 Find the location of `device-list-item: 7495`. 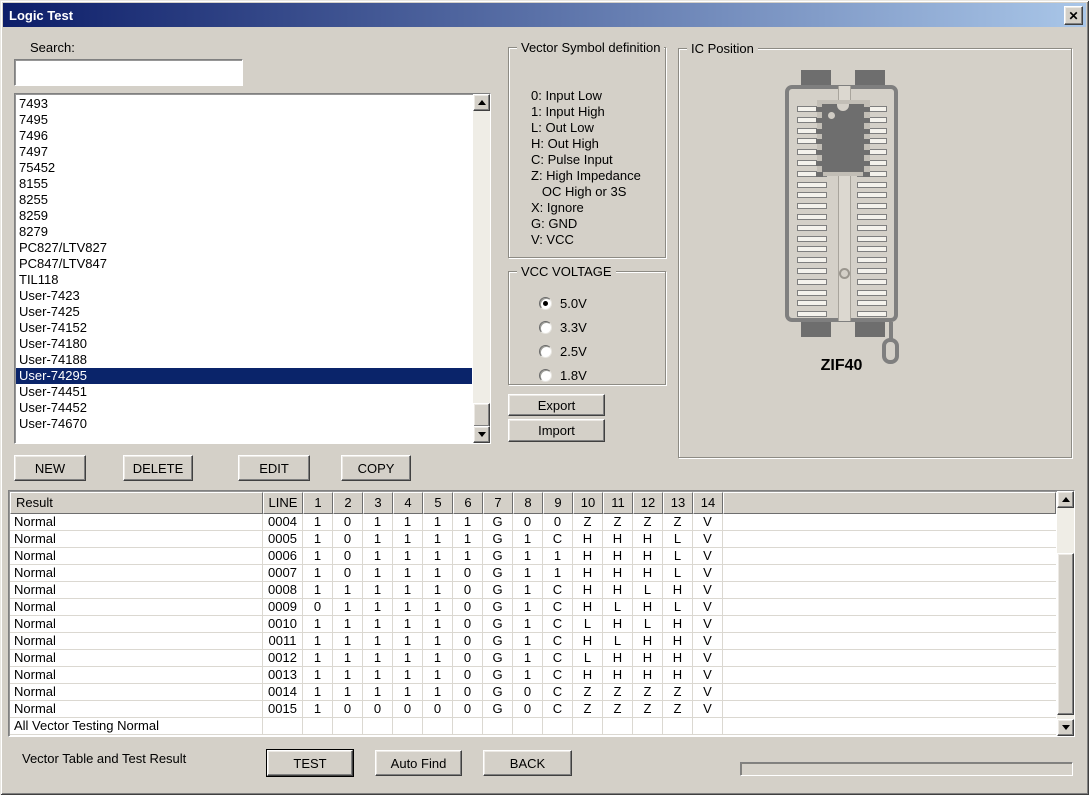

device-list-item: 7495 is located at coordinates (244, 120).